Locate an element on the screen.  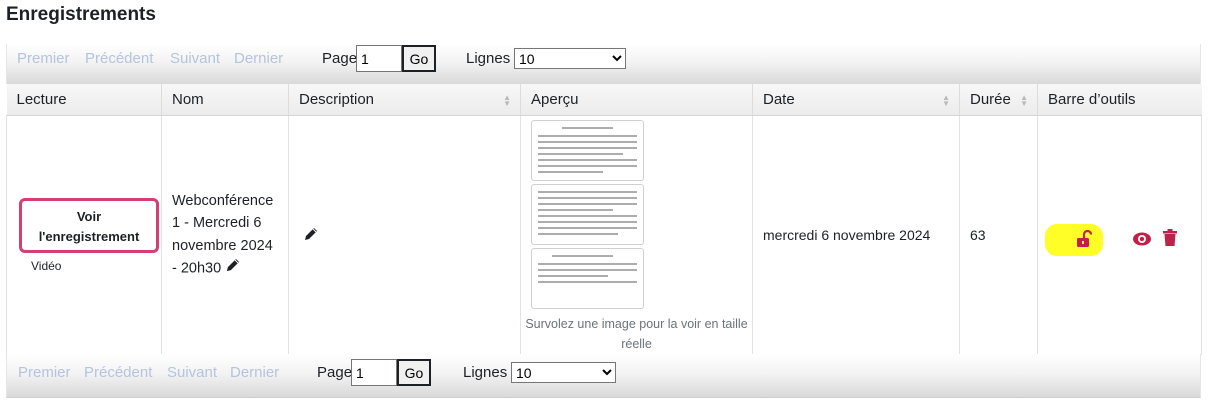
col-nom: Nom is located at coordinates (225, 100).